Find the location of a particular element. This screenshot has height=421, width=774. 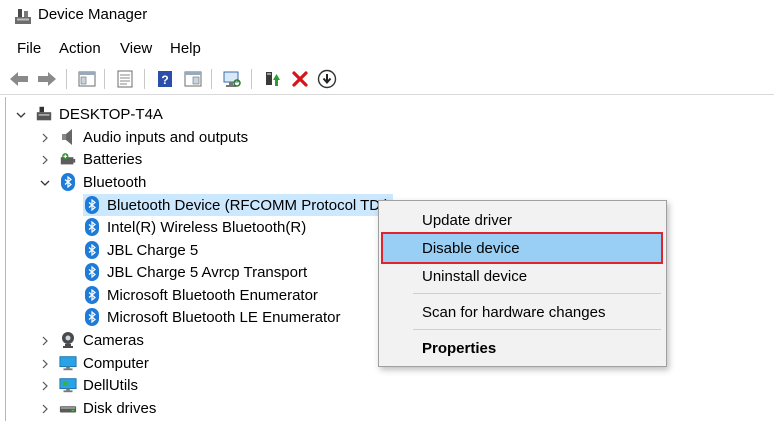

tree-item-cameras: Cameras is located at coordinates (101, 340).